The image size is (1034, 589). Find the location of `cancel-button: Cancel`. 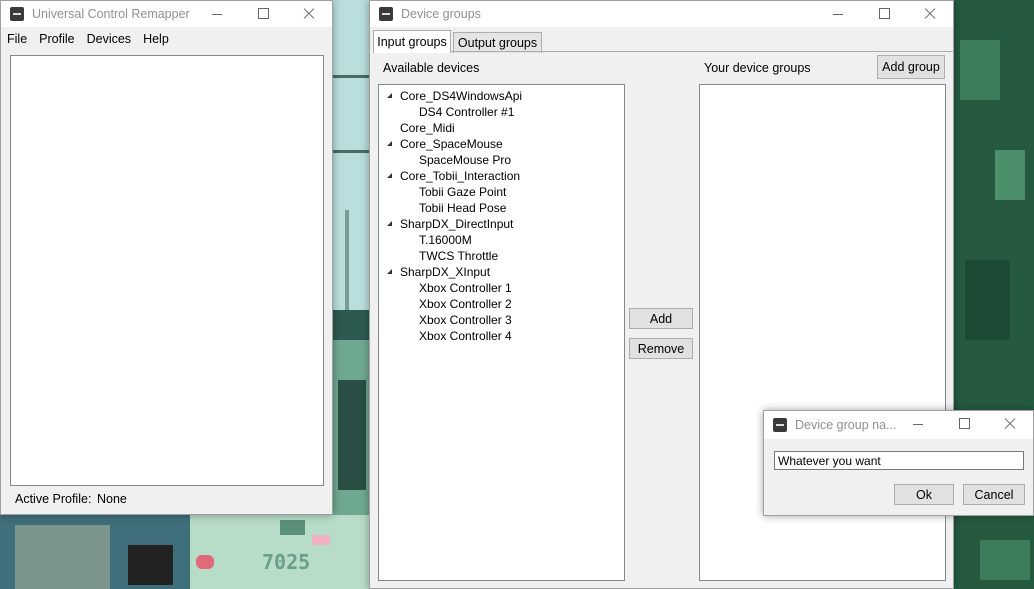

cancel-button: Cancel is located at coordinates (994, 494).